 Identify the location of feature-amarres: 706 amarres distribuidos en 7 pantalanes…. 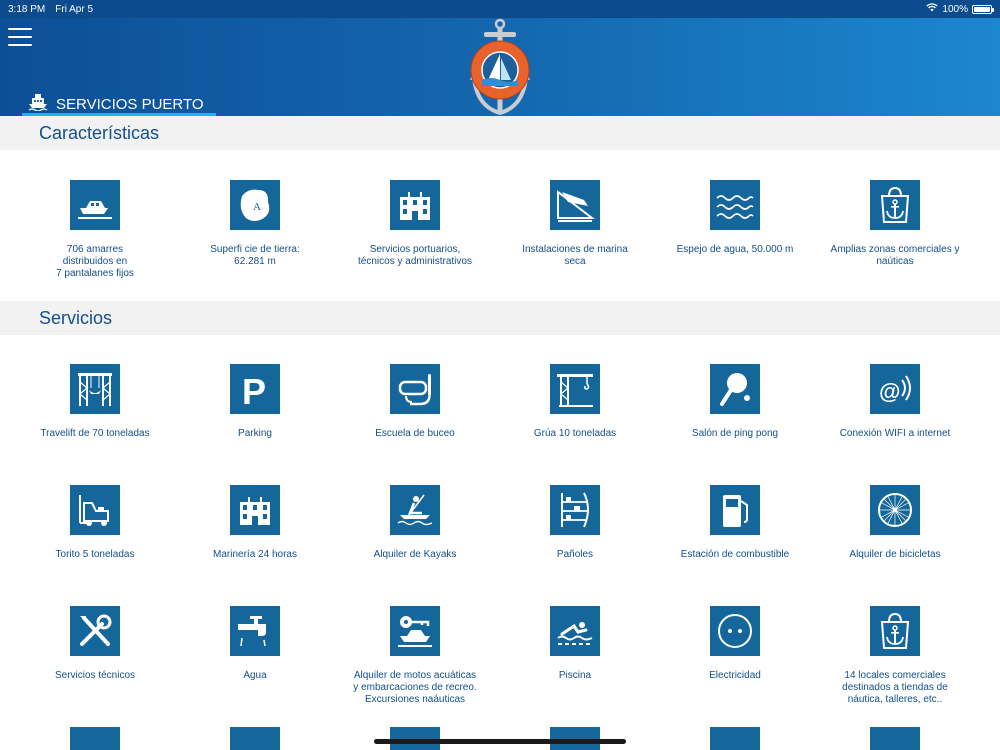
(95, 230).